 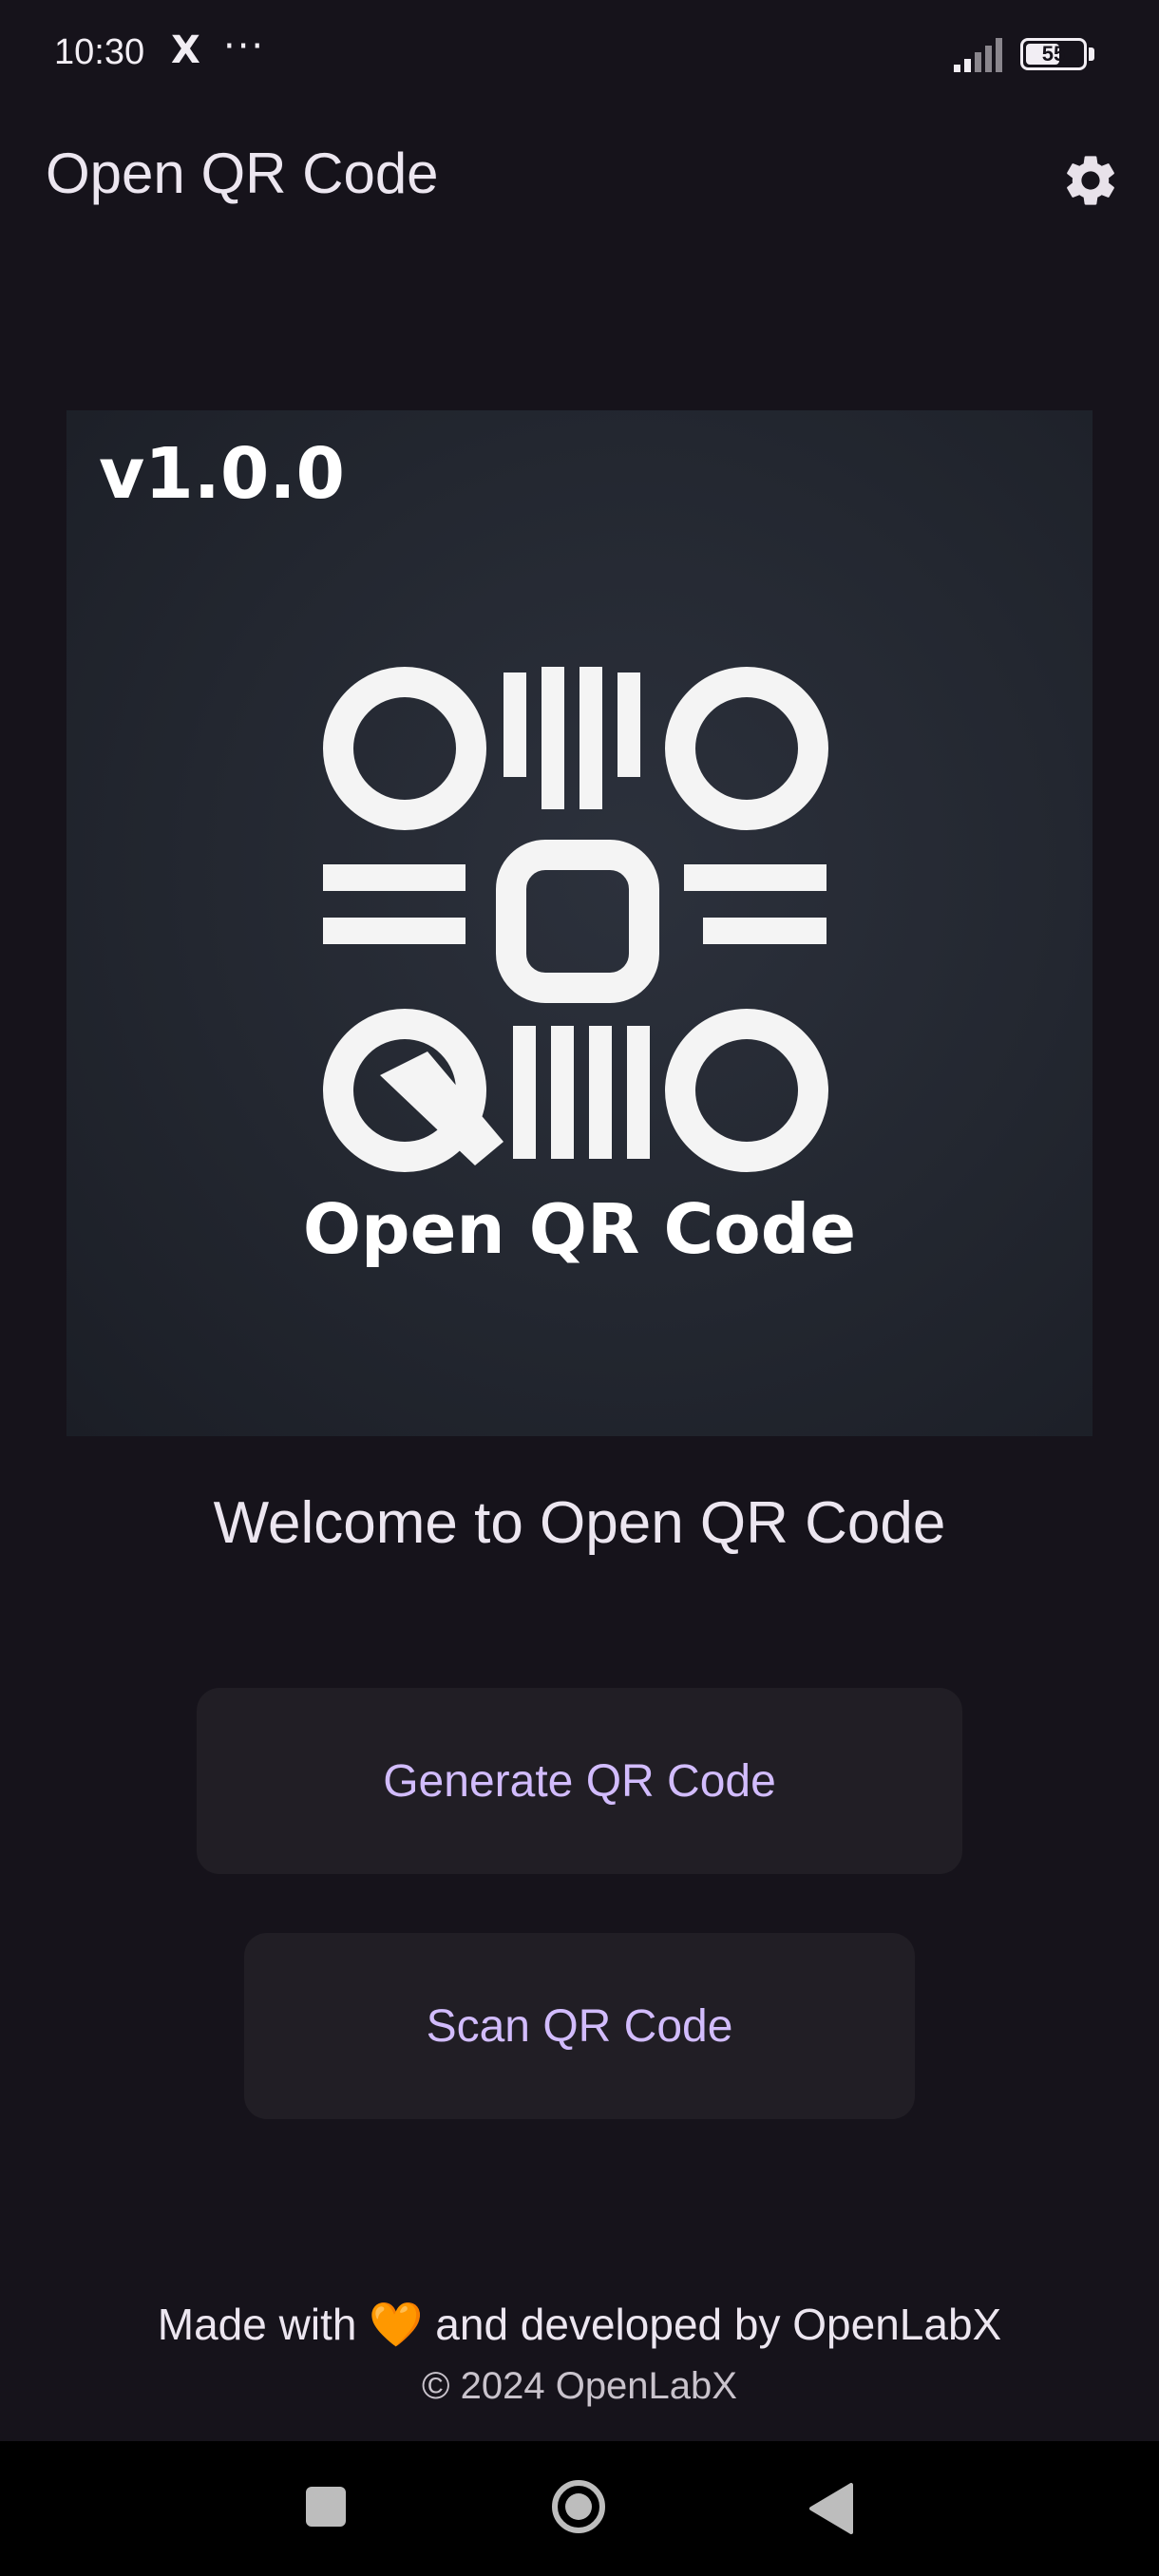 I want to click on generate-qr-button: Generate QR Code, so click(x=579, y=1781).